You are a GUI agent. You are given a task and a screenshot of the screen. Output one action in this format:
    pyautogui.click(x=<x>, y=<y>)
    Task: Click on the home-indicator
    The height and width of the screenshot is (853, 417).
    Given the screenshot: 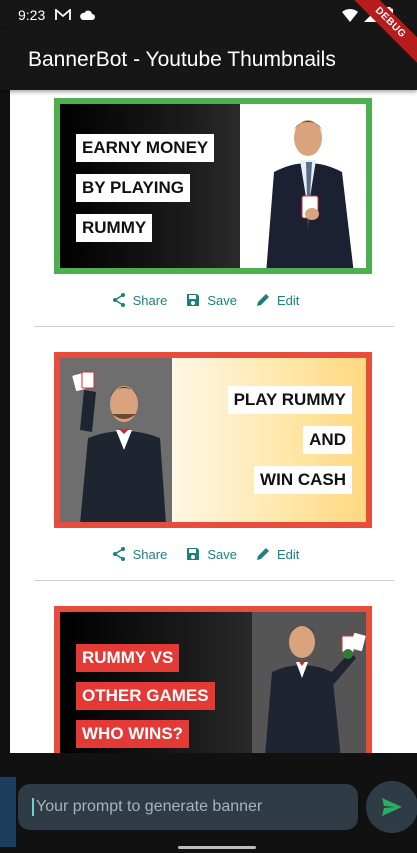 What is the action you would take?
    pyautogui.click(x=217, y=847)
    